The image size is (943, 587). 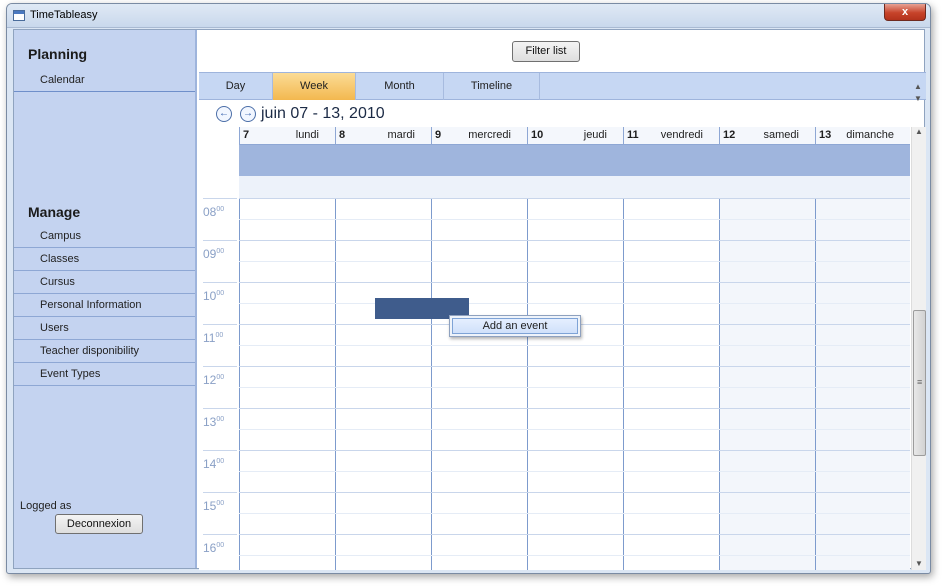 I want to click on sidebar-item-classes: Classes, so click(x=104, y=260).